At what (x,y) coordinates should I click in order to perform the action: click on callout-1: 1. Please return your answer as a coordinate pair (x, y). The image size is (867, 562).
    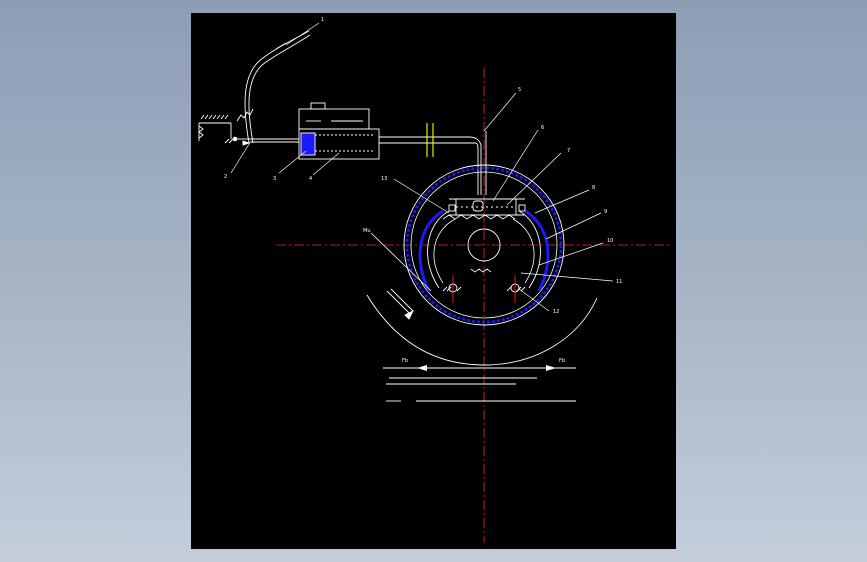
    Looking at the image, I should click on (322, 20).